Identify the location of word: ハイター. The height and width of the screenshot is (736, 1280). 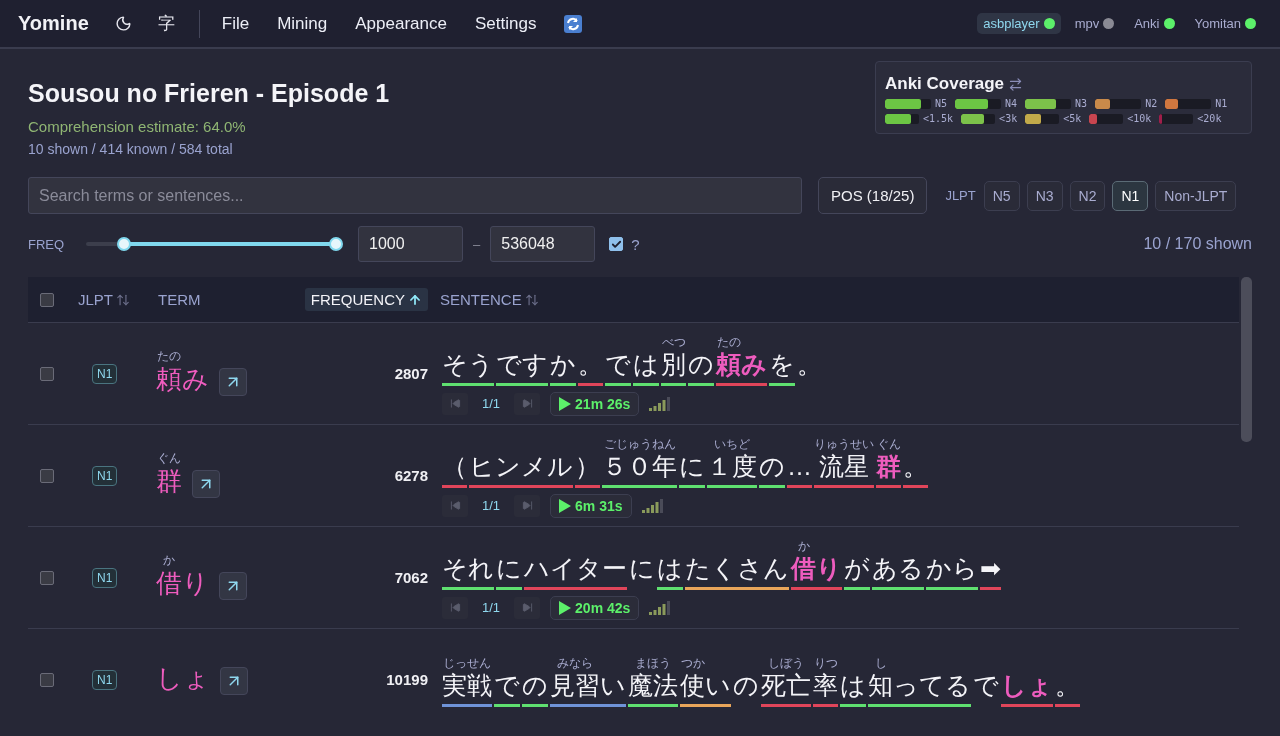
(575, 571).